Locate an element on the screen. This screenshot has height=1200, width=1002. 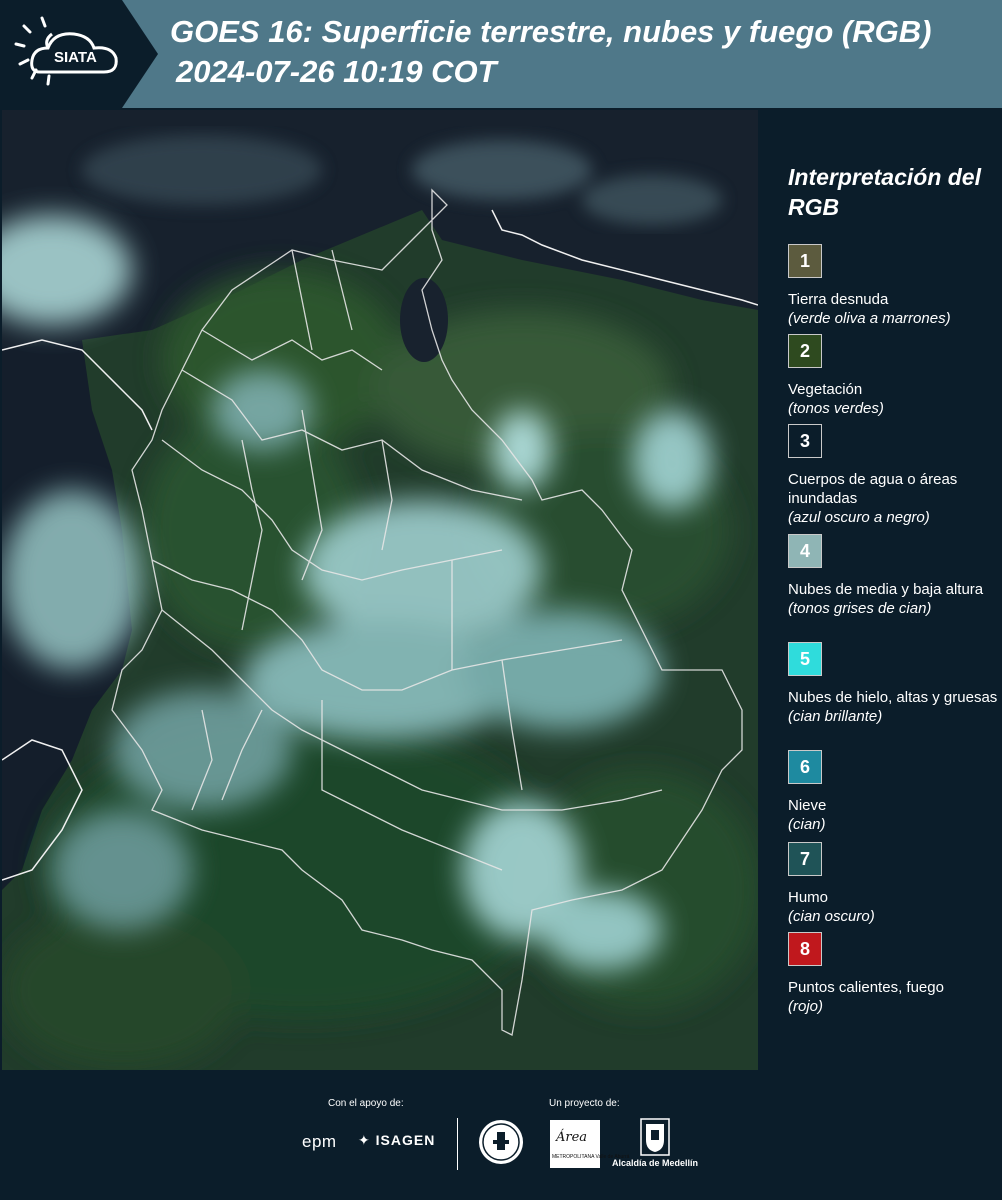
legend-swatch-8: 8 is located at coordinates (805, 949).